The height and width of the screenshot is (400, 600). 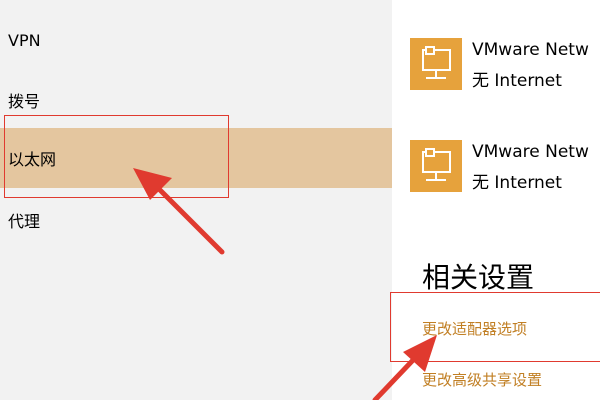 I want to click on sidebar-item-label: 拨号, so click(x=24, y=101).